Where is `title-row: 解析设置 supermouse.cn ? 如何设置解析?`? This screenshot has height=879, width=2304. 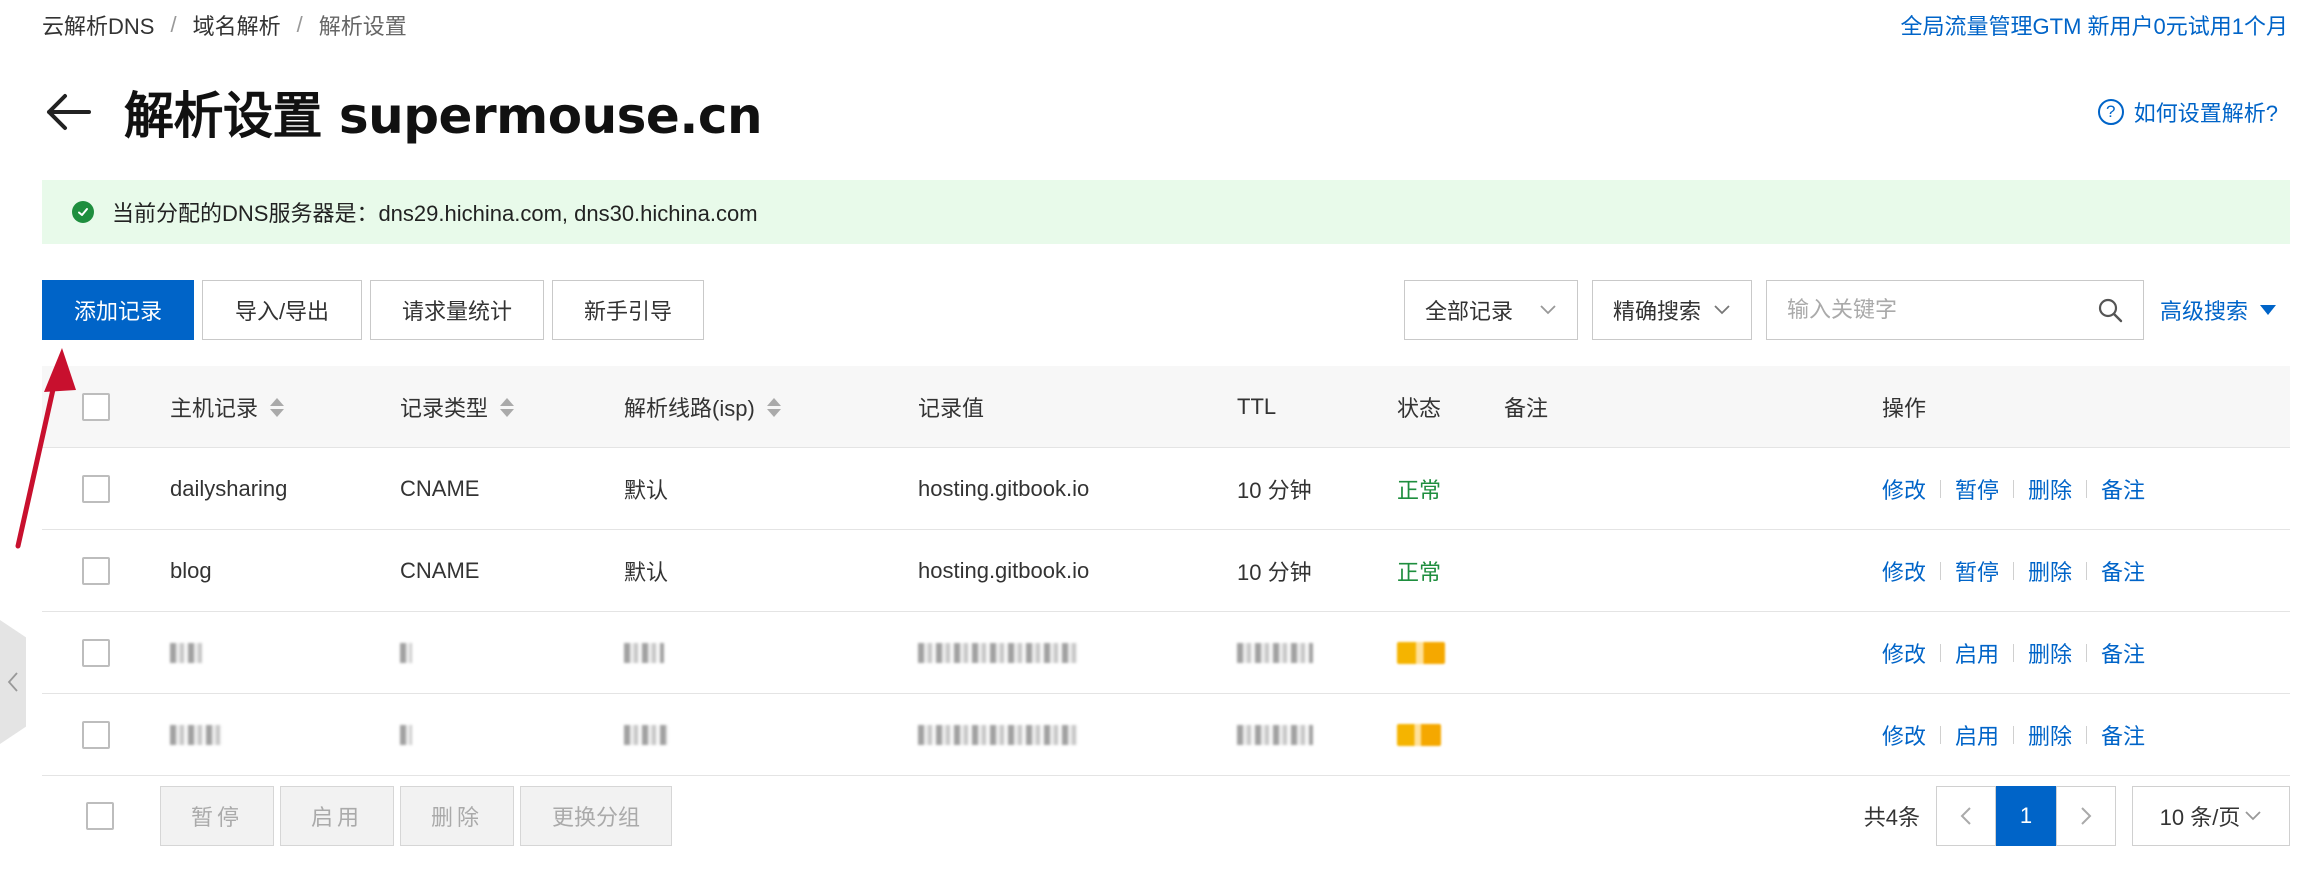
title-row: 解析设置 supermouse.cn ? 如何设置解析? is located at coordinates (1165, 112).